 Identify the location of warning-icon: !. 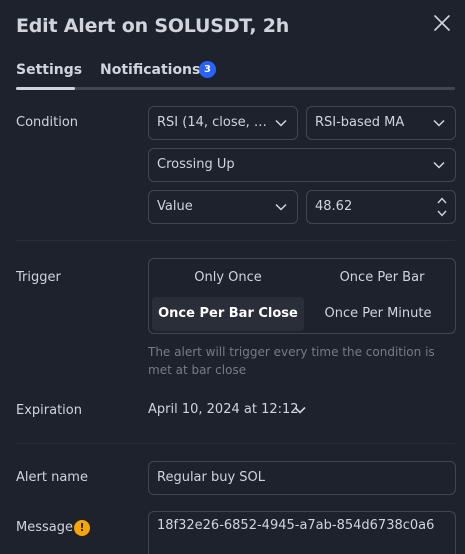
(82, 528).